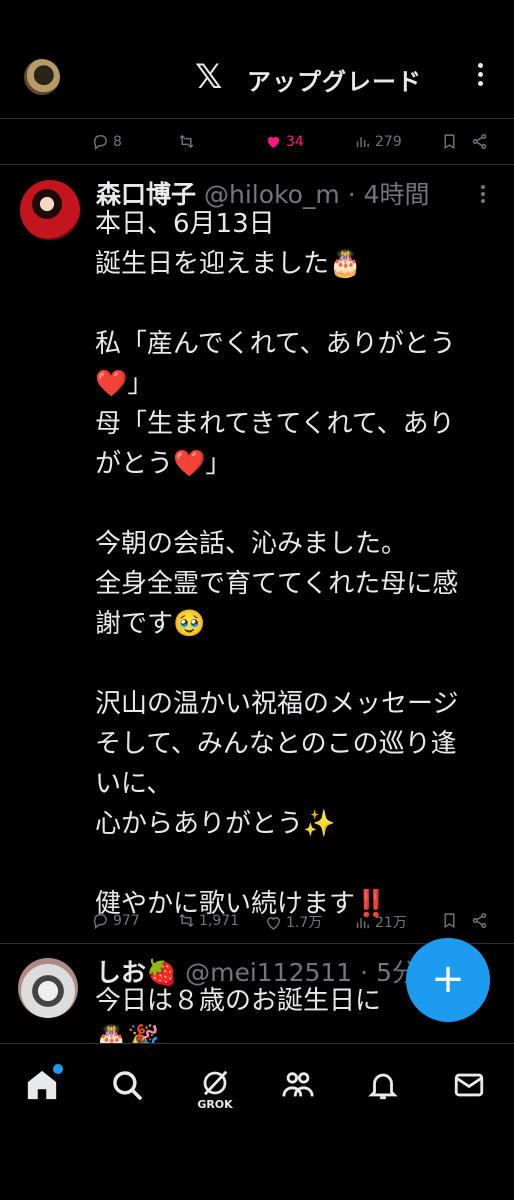 The image size is (514, 1200). I want to click on tweet-text-line: 今朝の会話、沁みました。, so click(251, 544).